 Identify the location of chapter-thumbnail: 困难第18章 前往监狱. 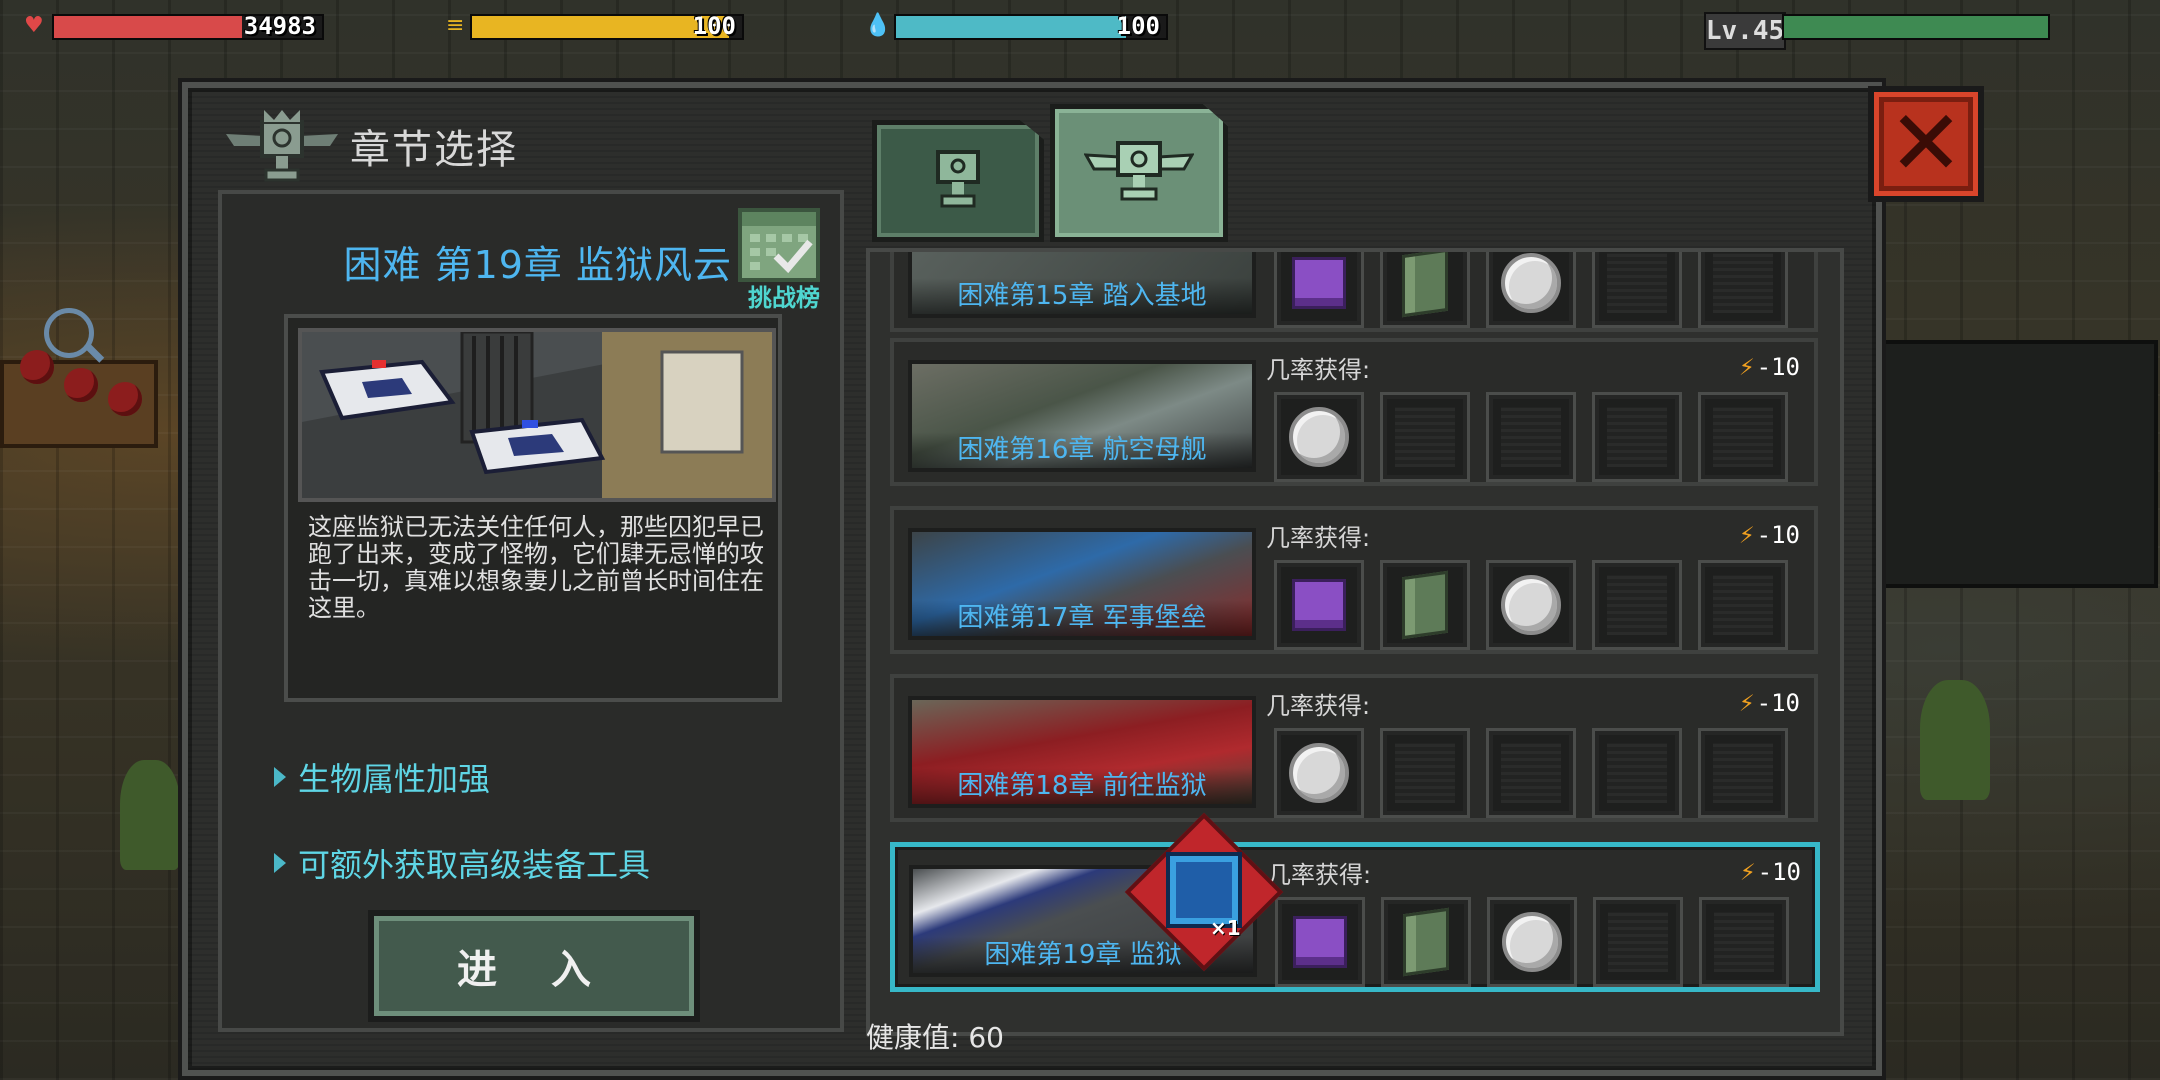
(1082, 752).